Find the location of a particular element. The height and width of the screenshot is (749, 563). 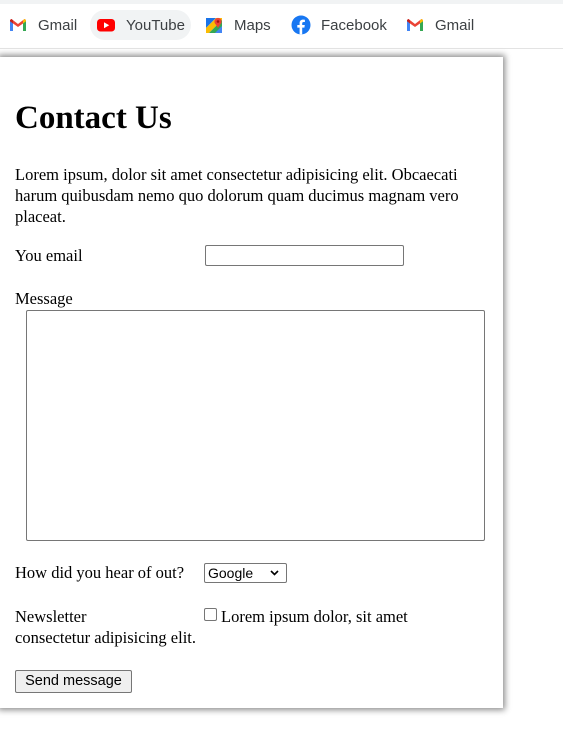

source-select: Google is located at coordinates (245, 573).